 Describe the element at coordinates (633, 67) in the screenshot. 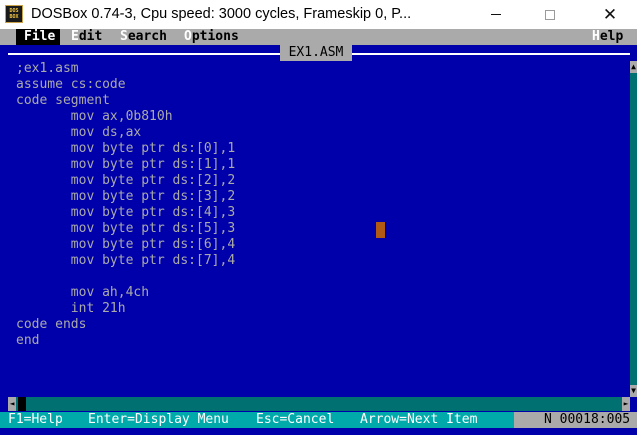

I see `scroll-up-icon: ▲` at that location.